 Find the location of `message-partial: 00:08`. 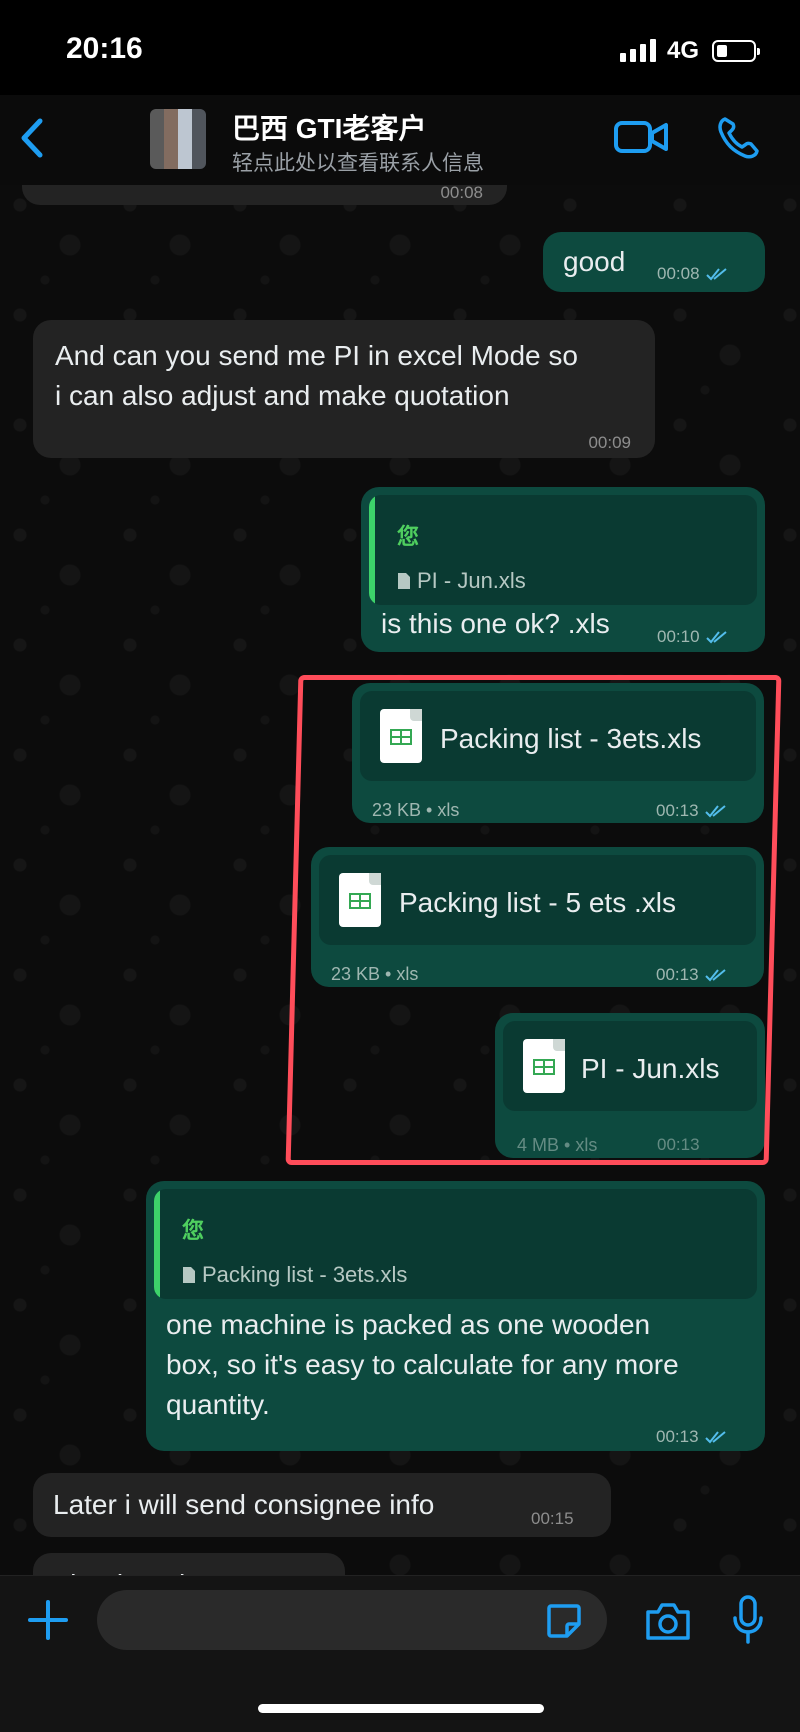

message-partial: 00:08 is located at coordinates (264, 195).